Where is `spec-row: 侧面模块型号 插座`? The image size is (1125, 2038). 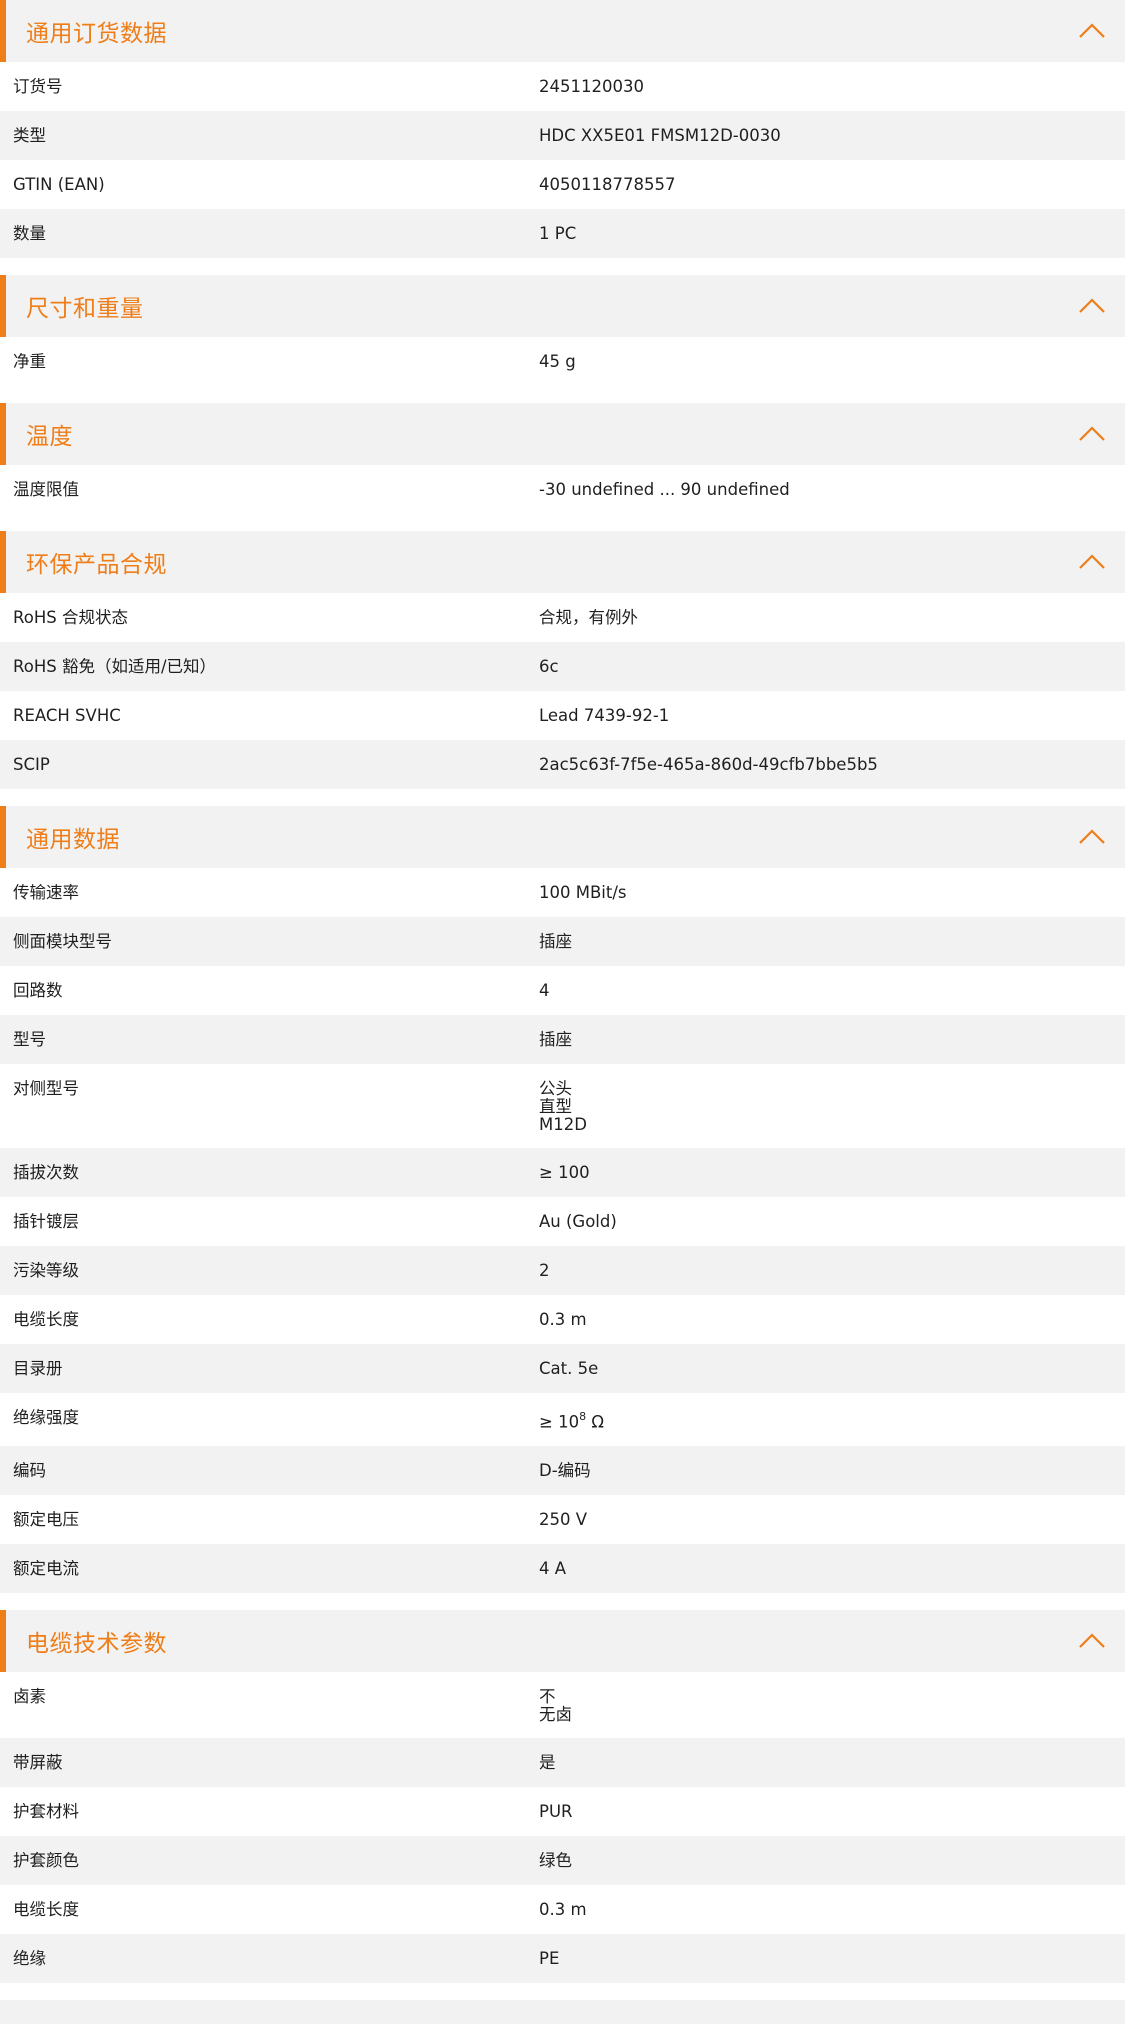
spec-row: 侧面模块型号 插座 is located at coordinates (562, 941).